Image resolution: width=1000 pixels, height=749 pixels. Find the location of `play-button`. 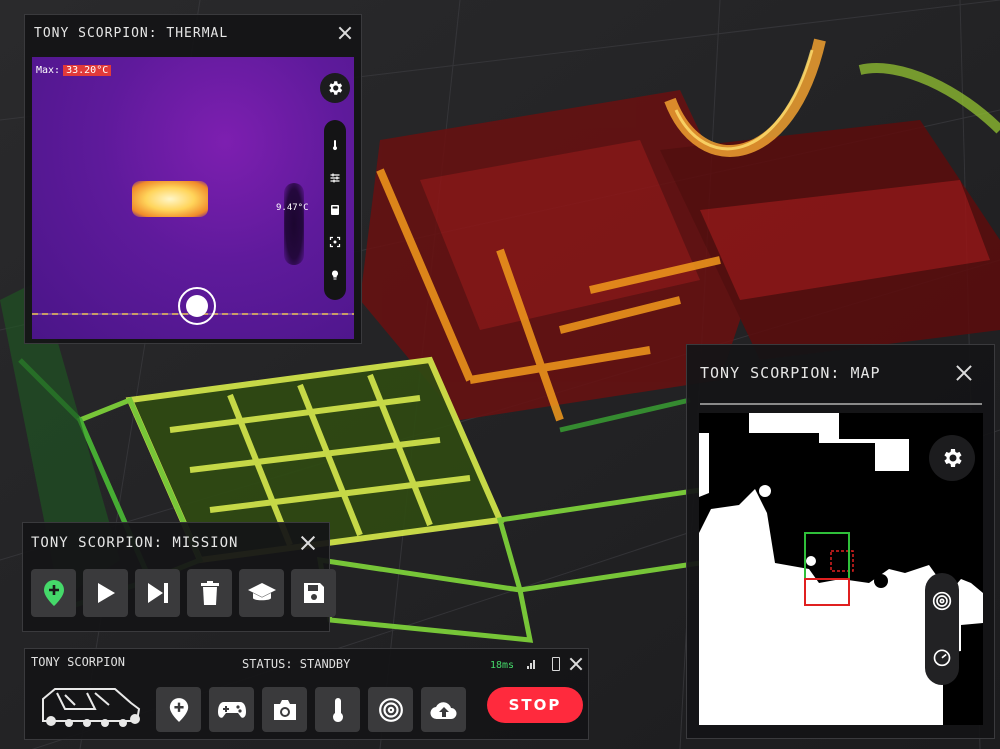

play-button is located at coordinates (105, 593).